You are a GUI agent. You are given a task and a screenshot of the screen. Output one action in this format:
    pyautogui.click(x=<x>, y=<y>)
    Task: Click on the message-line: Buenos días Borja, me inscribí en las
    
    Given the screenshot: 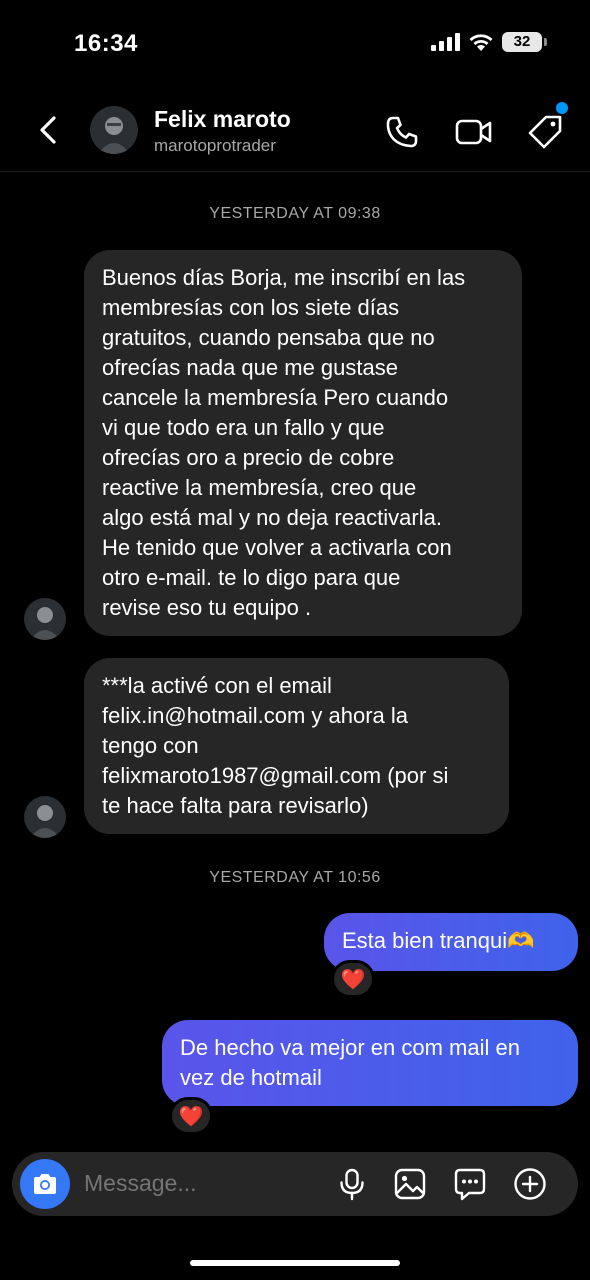 What is the action you would take?
    pyautogui.click(x=284, y=277)
    